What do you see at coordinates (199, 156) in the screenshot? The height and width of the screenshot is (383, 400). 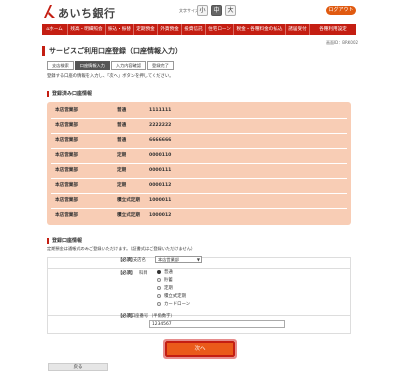 I see `table-row: 本店営業部 定期 0000110` at bounding box center [199, 156].